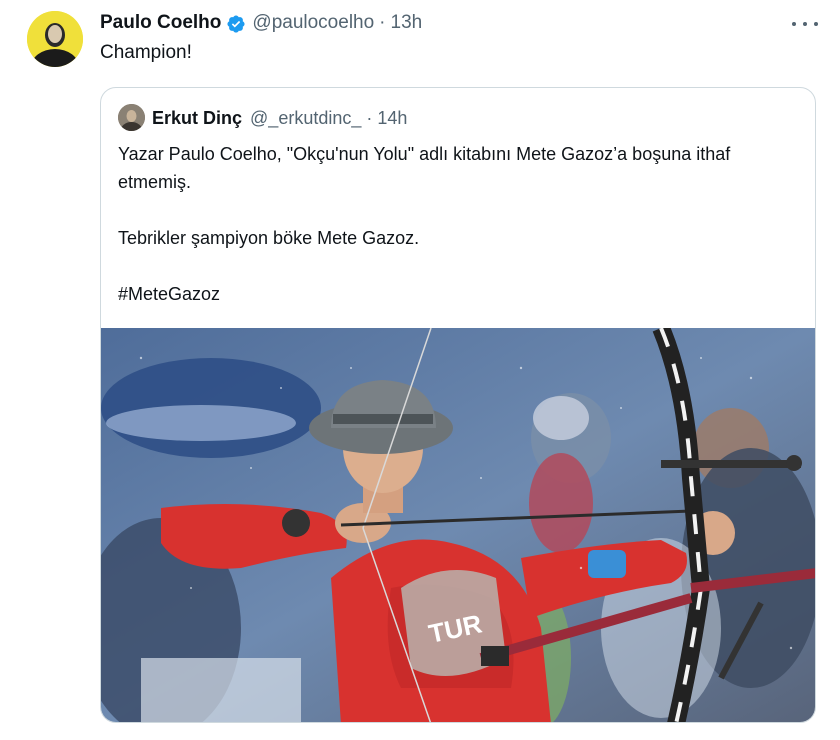 The height and width of the screenshot is (740, 840). I want to click on verified-badge-icon, so click(236, 24).